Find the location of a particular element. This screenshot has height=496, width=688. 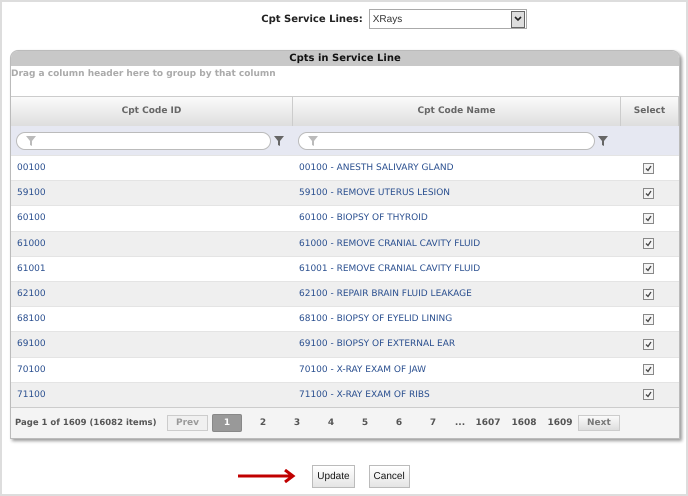

table-cell-text: 71100 - X-RAY EXAM OF RIBS is located at coordinates (364, 395).